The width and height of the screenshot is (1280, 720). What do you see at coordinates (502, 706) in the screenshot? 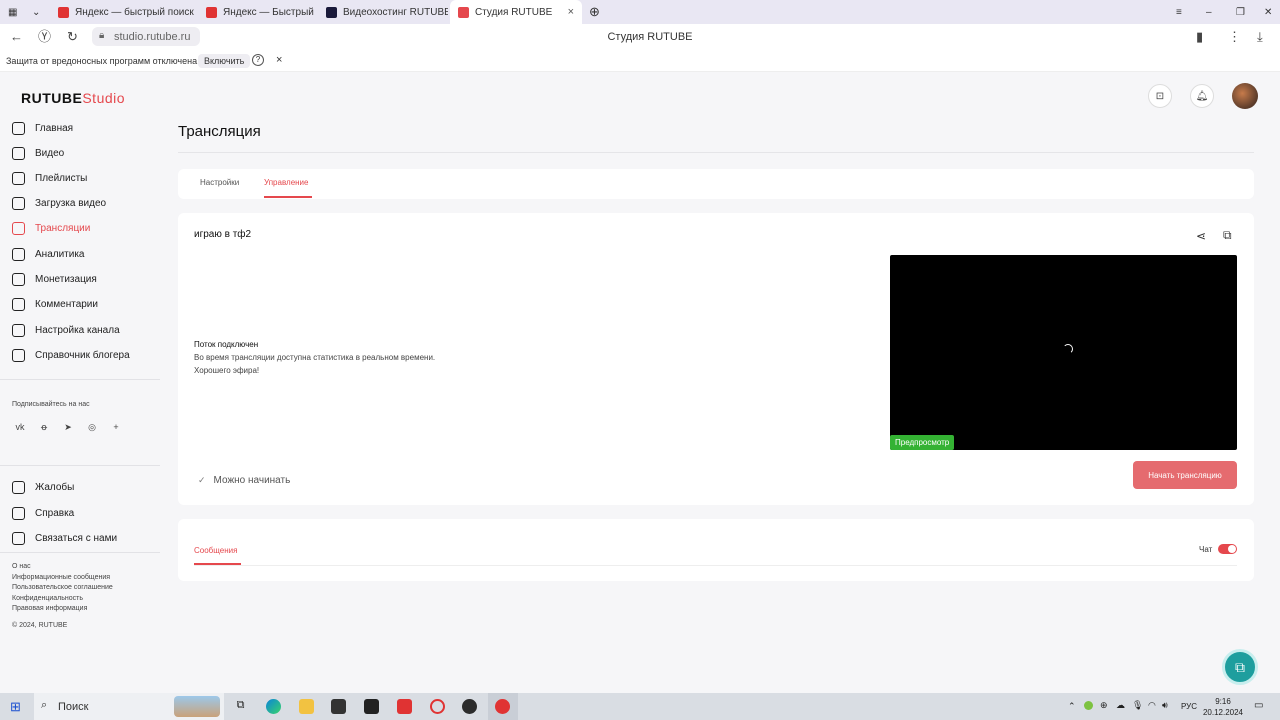
I see `yandex-browser-icon` at bounding box center [502, 706].